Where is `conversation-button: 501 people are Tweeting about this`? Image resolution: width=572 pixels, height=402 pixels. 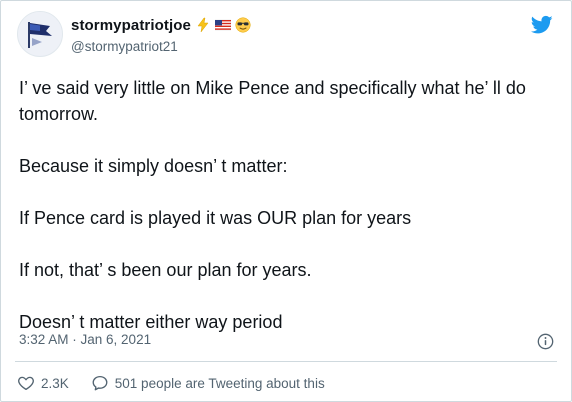 conversation-button: 501 people are Tweeting about this is located at coordinates (208, 383).